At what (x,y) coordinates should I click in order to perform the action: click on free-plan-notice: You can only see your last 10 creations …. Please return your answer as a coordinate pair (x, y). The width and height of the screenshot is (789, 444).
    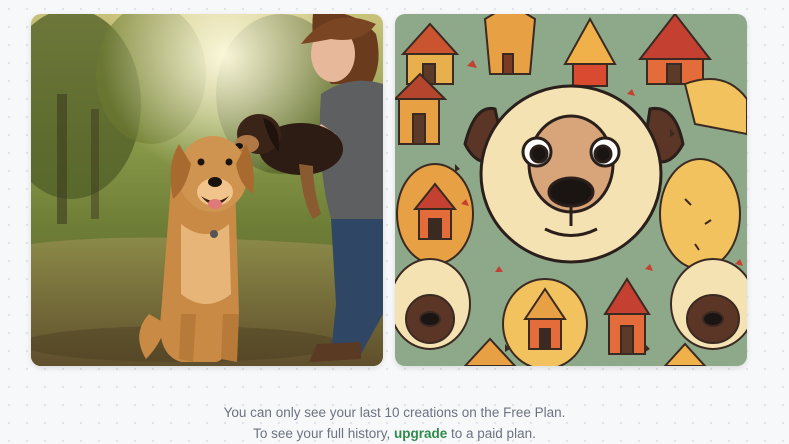
    Looking at the image, I should click on (394, 412).